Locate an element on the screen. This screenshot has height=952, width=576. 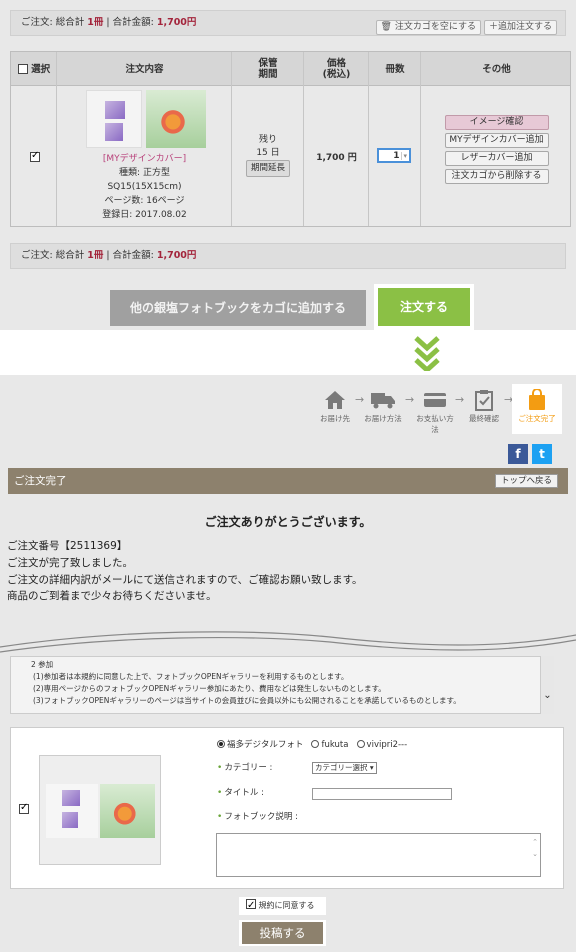
category-select: カテゴリー選択 ▾ is located at coordinates (344, 768).